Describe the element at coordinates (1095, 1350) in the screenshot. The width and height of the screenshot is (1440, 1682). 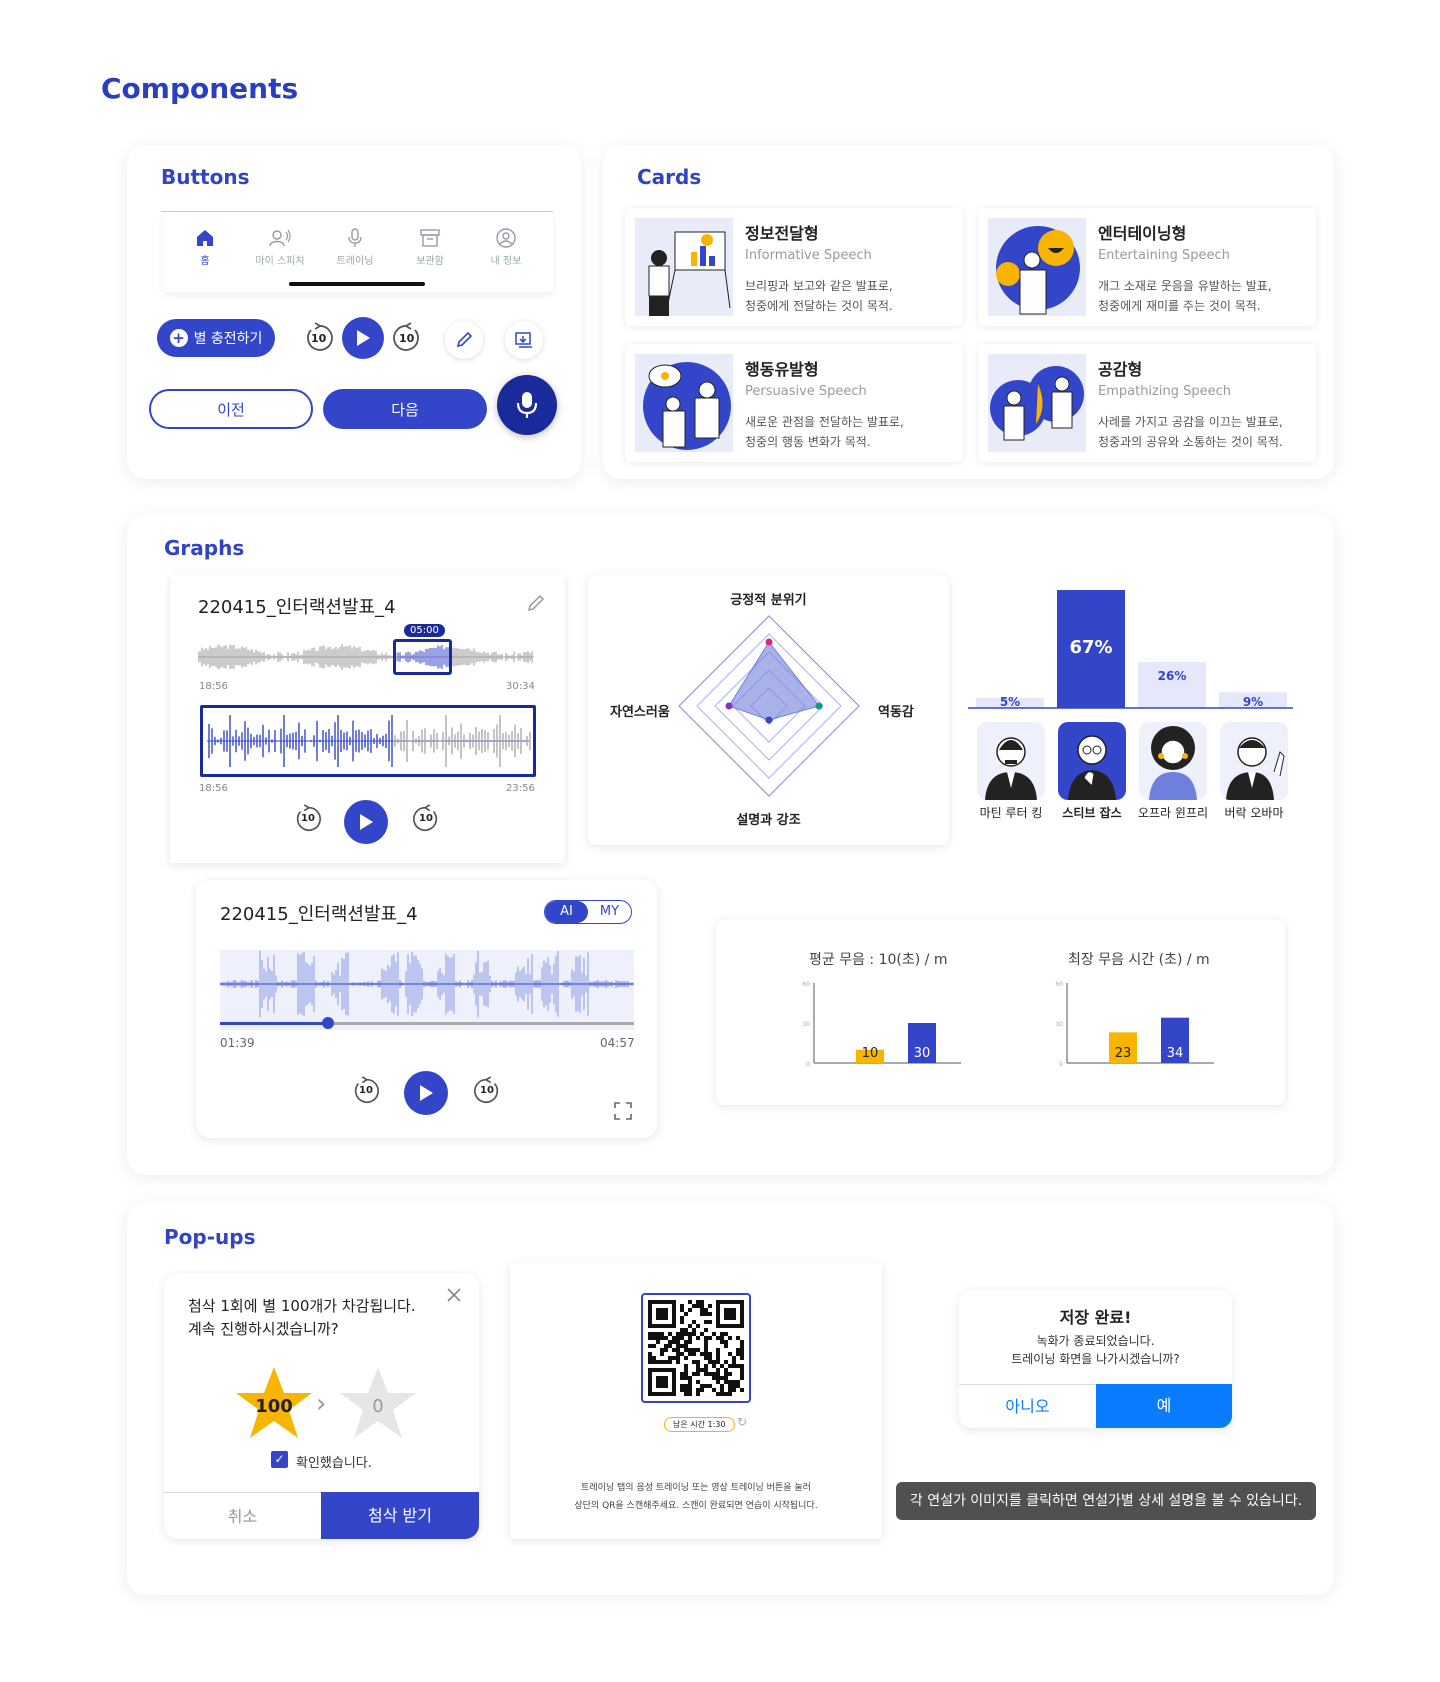
I see `alert-message: 녹화가 종료되었습니다. 트레이닝 화면을 나가시겠습니까?` at that location.